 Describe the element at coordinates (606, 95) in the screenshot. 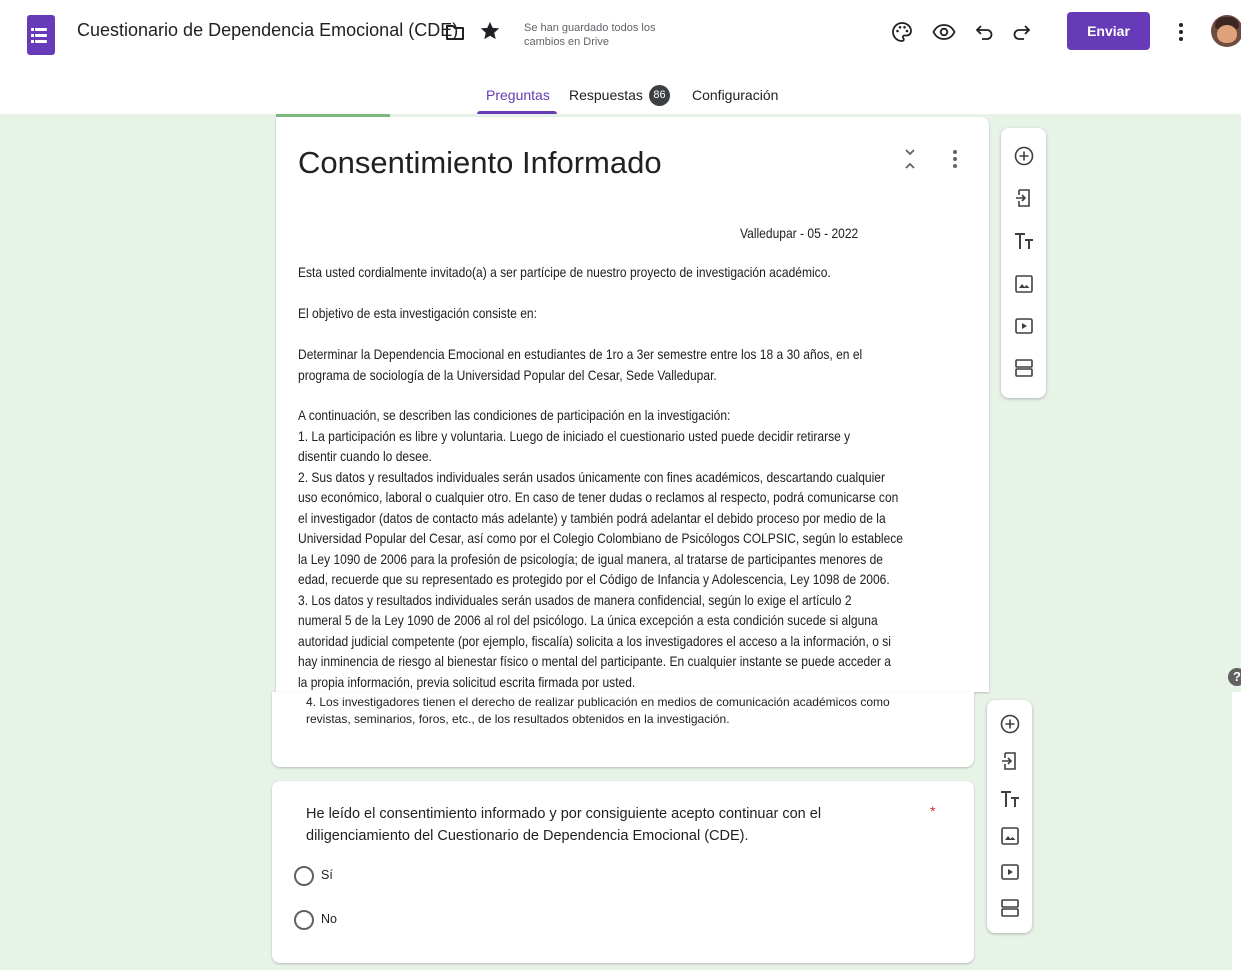

I see `tab-respuestas: Respuestas` at that location.